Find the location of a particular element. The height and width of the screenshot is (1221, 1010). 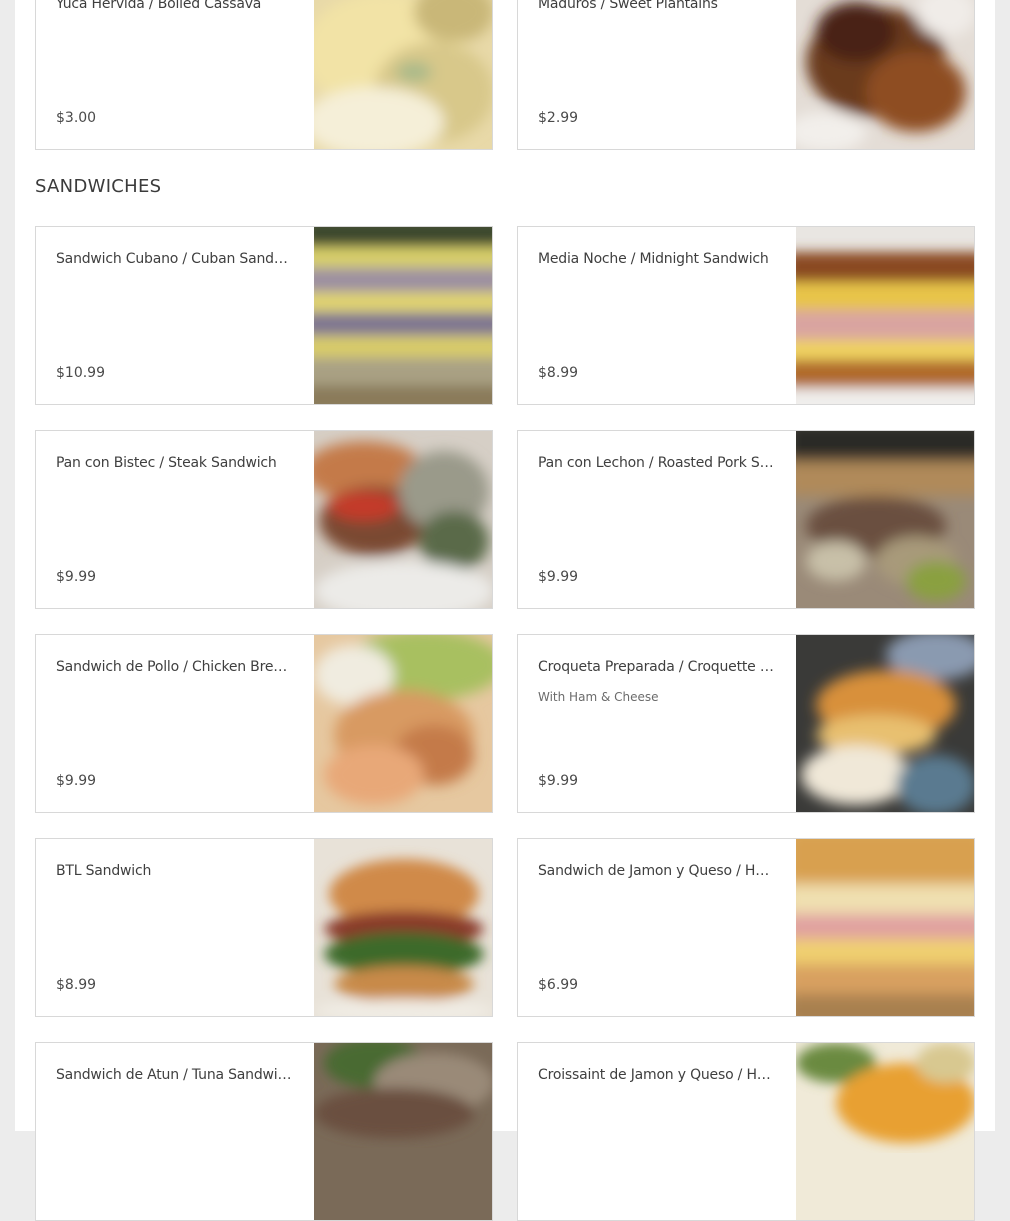

item-name: Croqueta Preparada / Croquette Sandwich is located at coordinates (656, 667).